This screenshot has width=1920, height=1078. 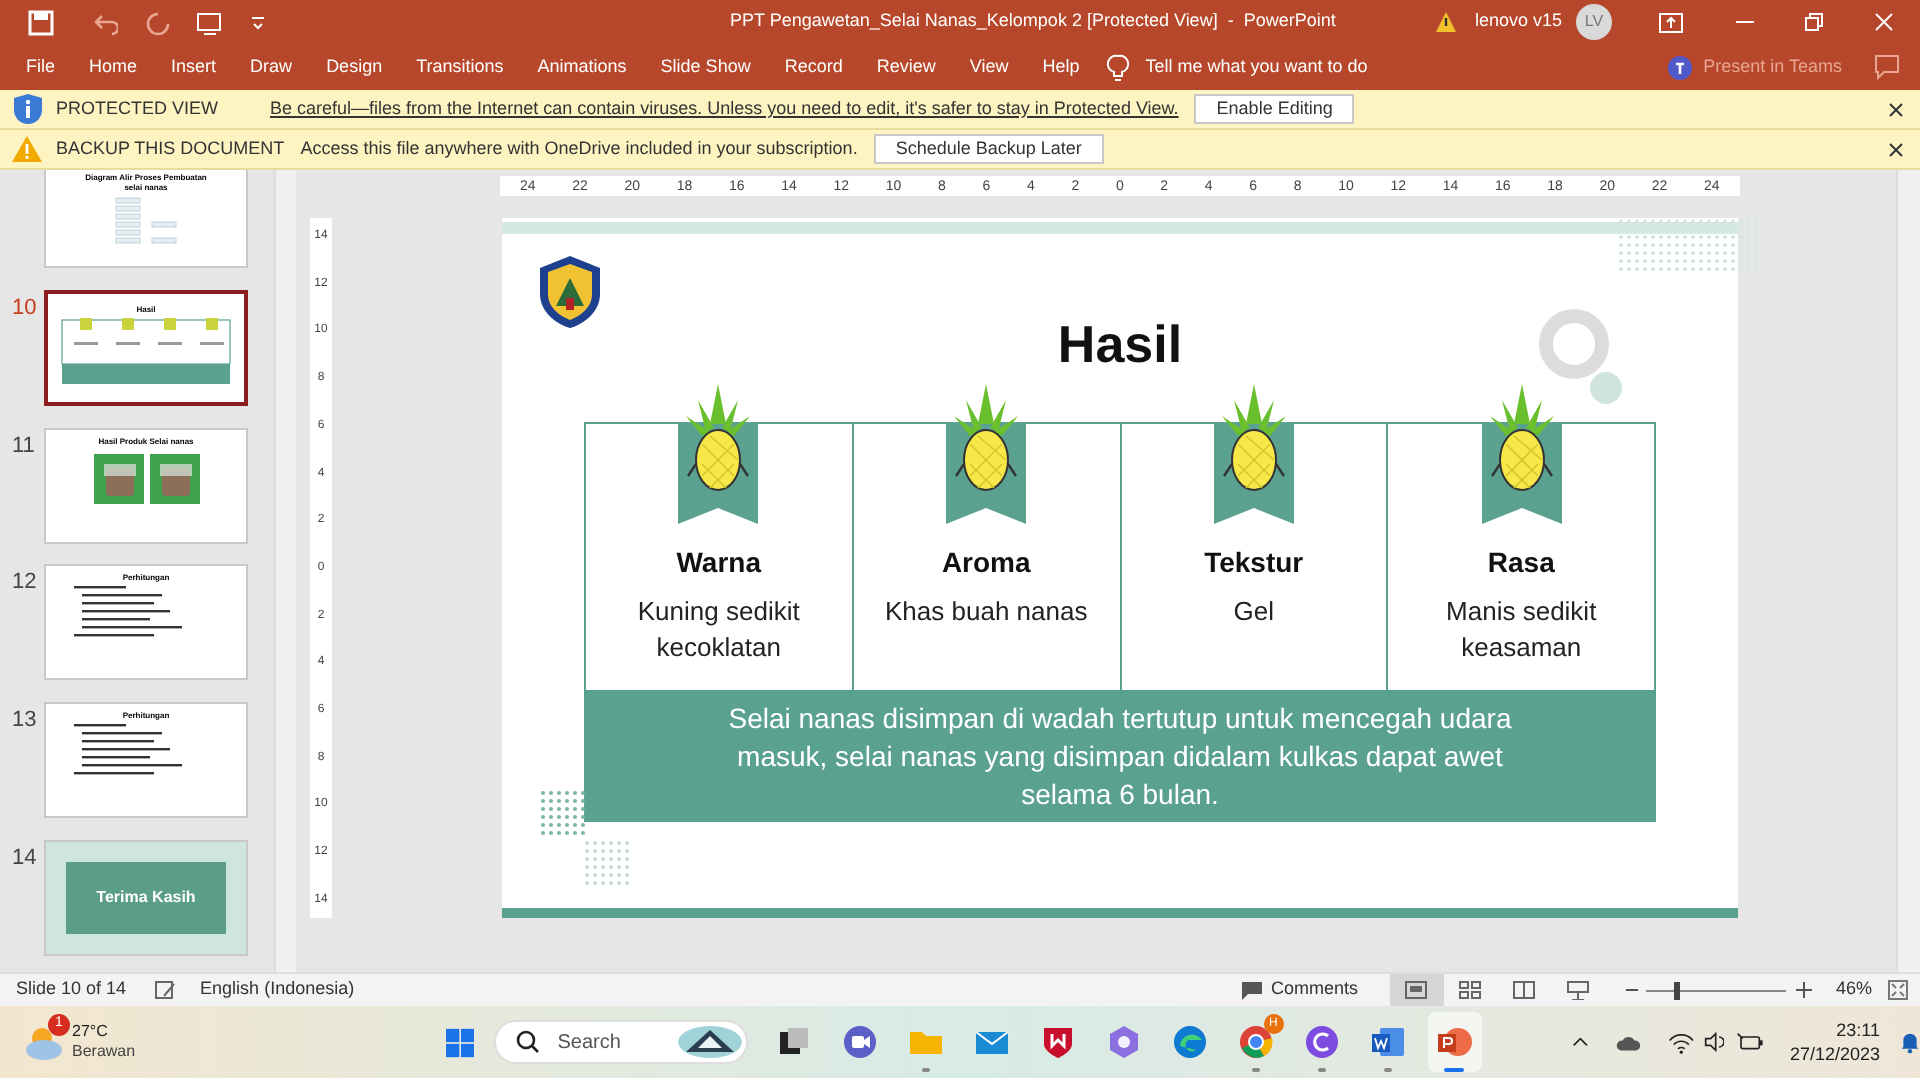 I want to click on weather-icon, so click(x=44, y=1042).